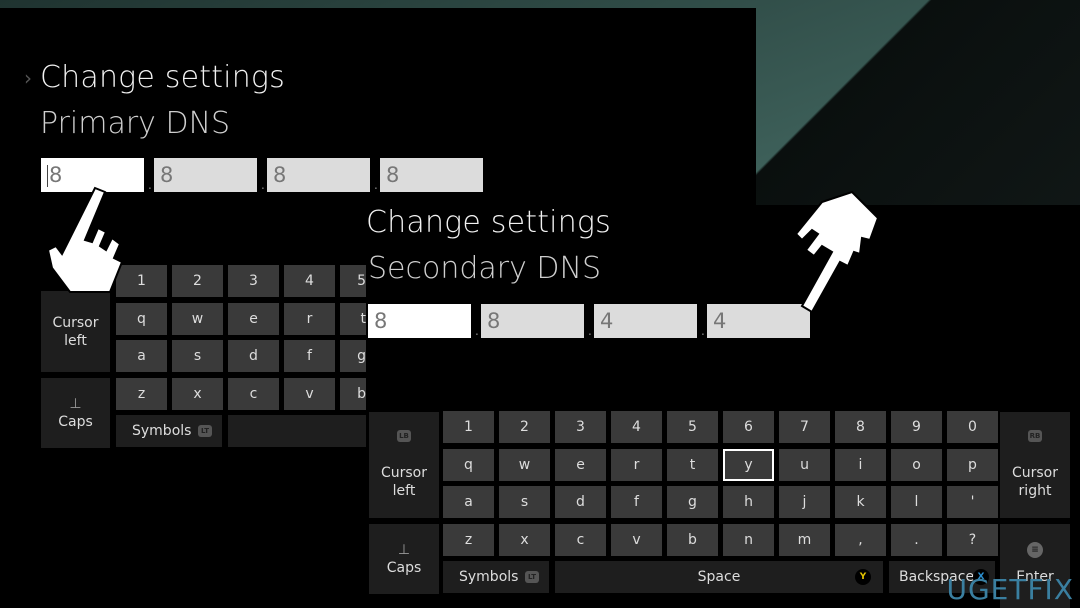  Describe the element at coordinates (804, 502) in the screenshot. I see `key: j` at that location.